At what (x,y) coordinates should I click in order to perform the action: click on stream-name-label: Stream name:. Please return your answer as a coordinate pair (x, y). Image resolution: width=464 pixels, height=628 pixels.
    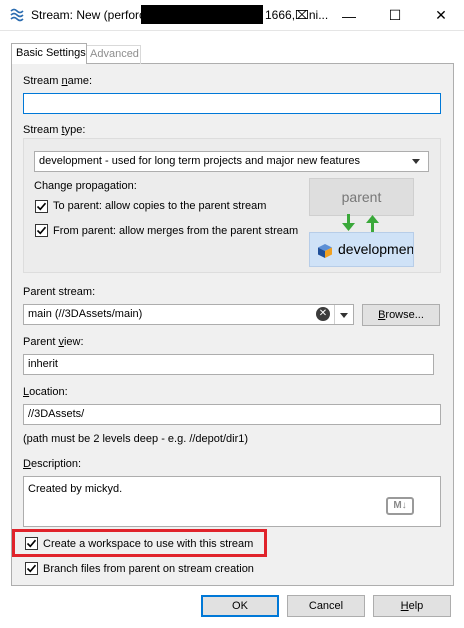
    Looking at the image, I should click on (58, 81).